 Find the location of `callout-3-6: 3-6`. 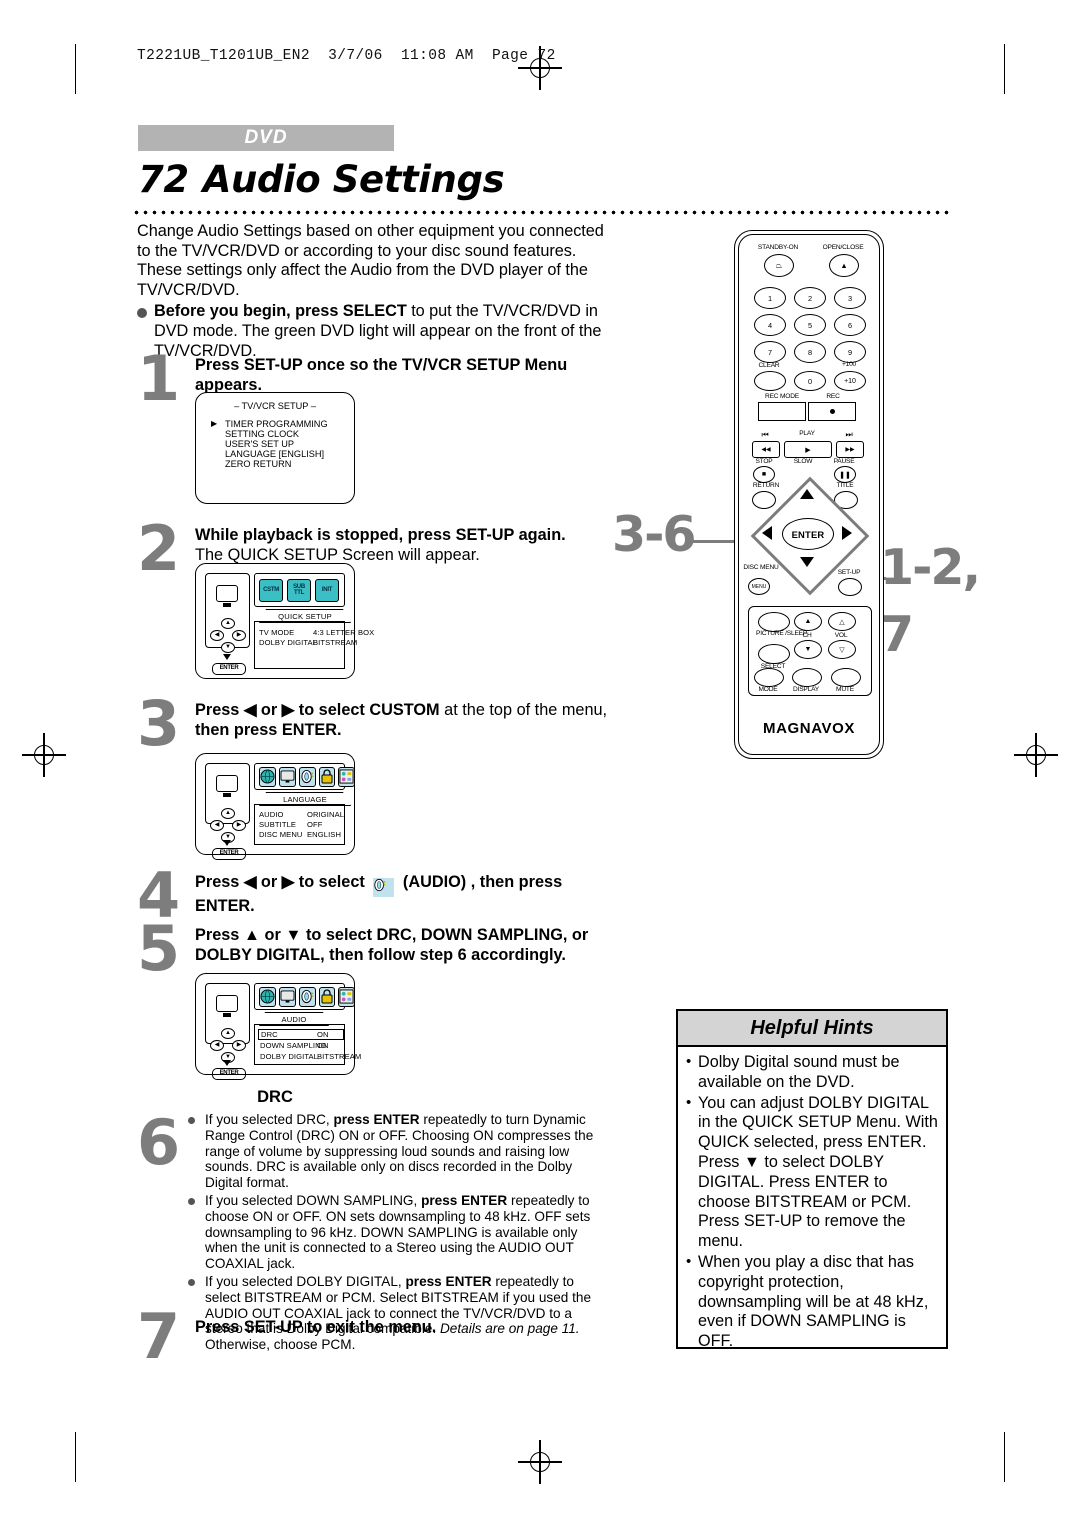

callout-3-6: 3-6 is located at coordinates (654, 534).